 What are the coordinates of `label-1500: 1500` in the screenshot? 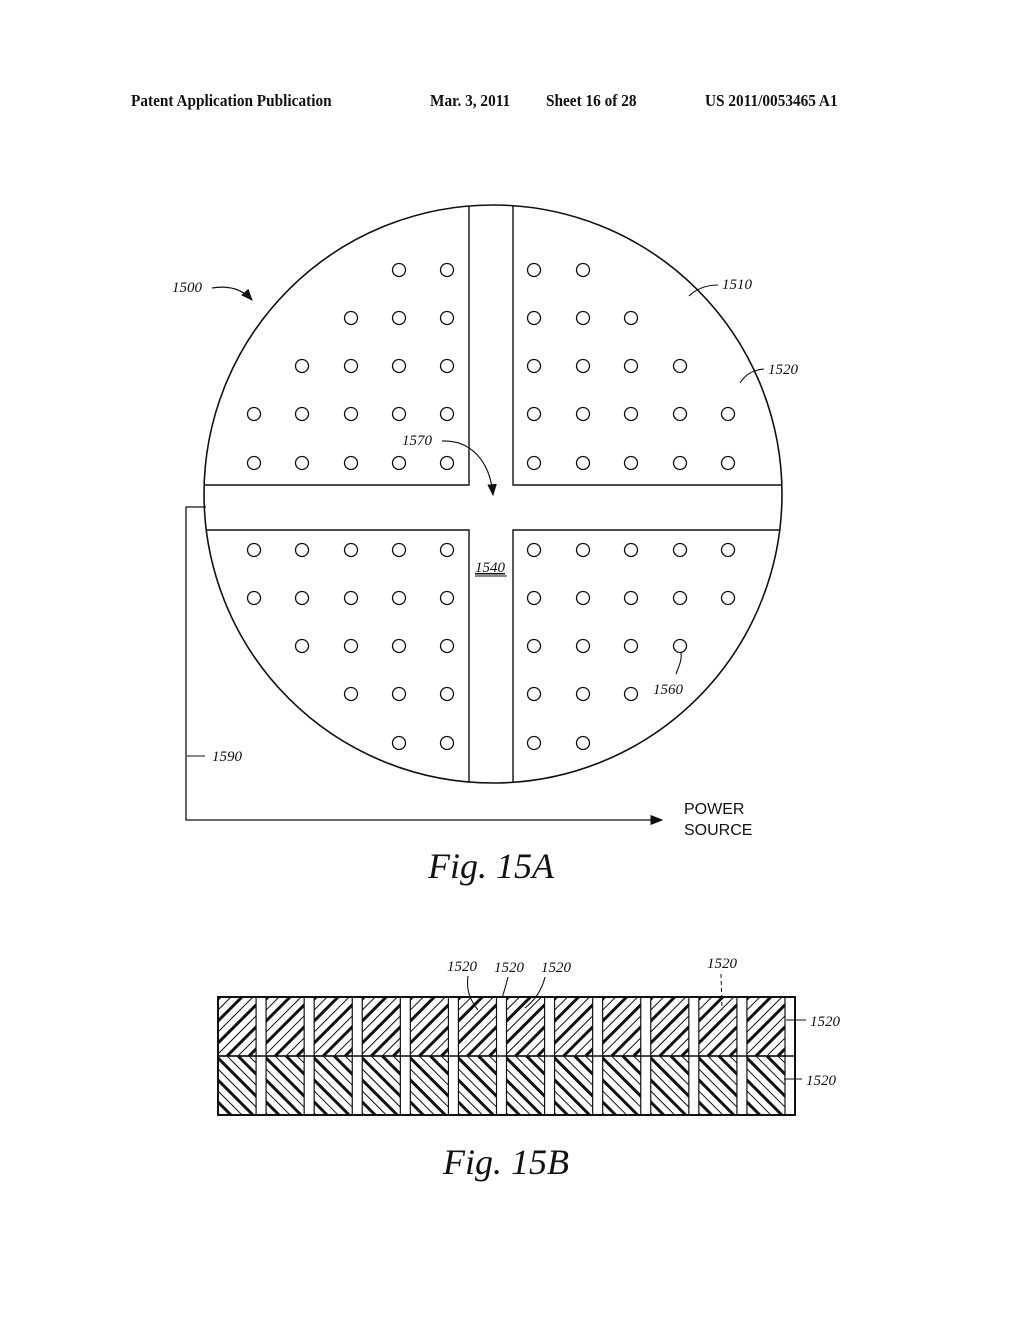 It's located at (187, 288).